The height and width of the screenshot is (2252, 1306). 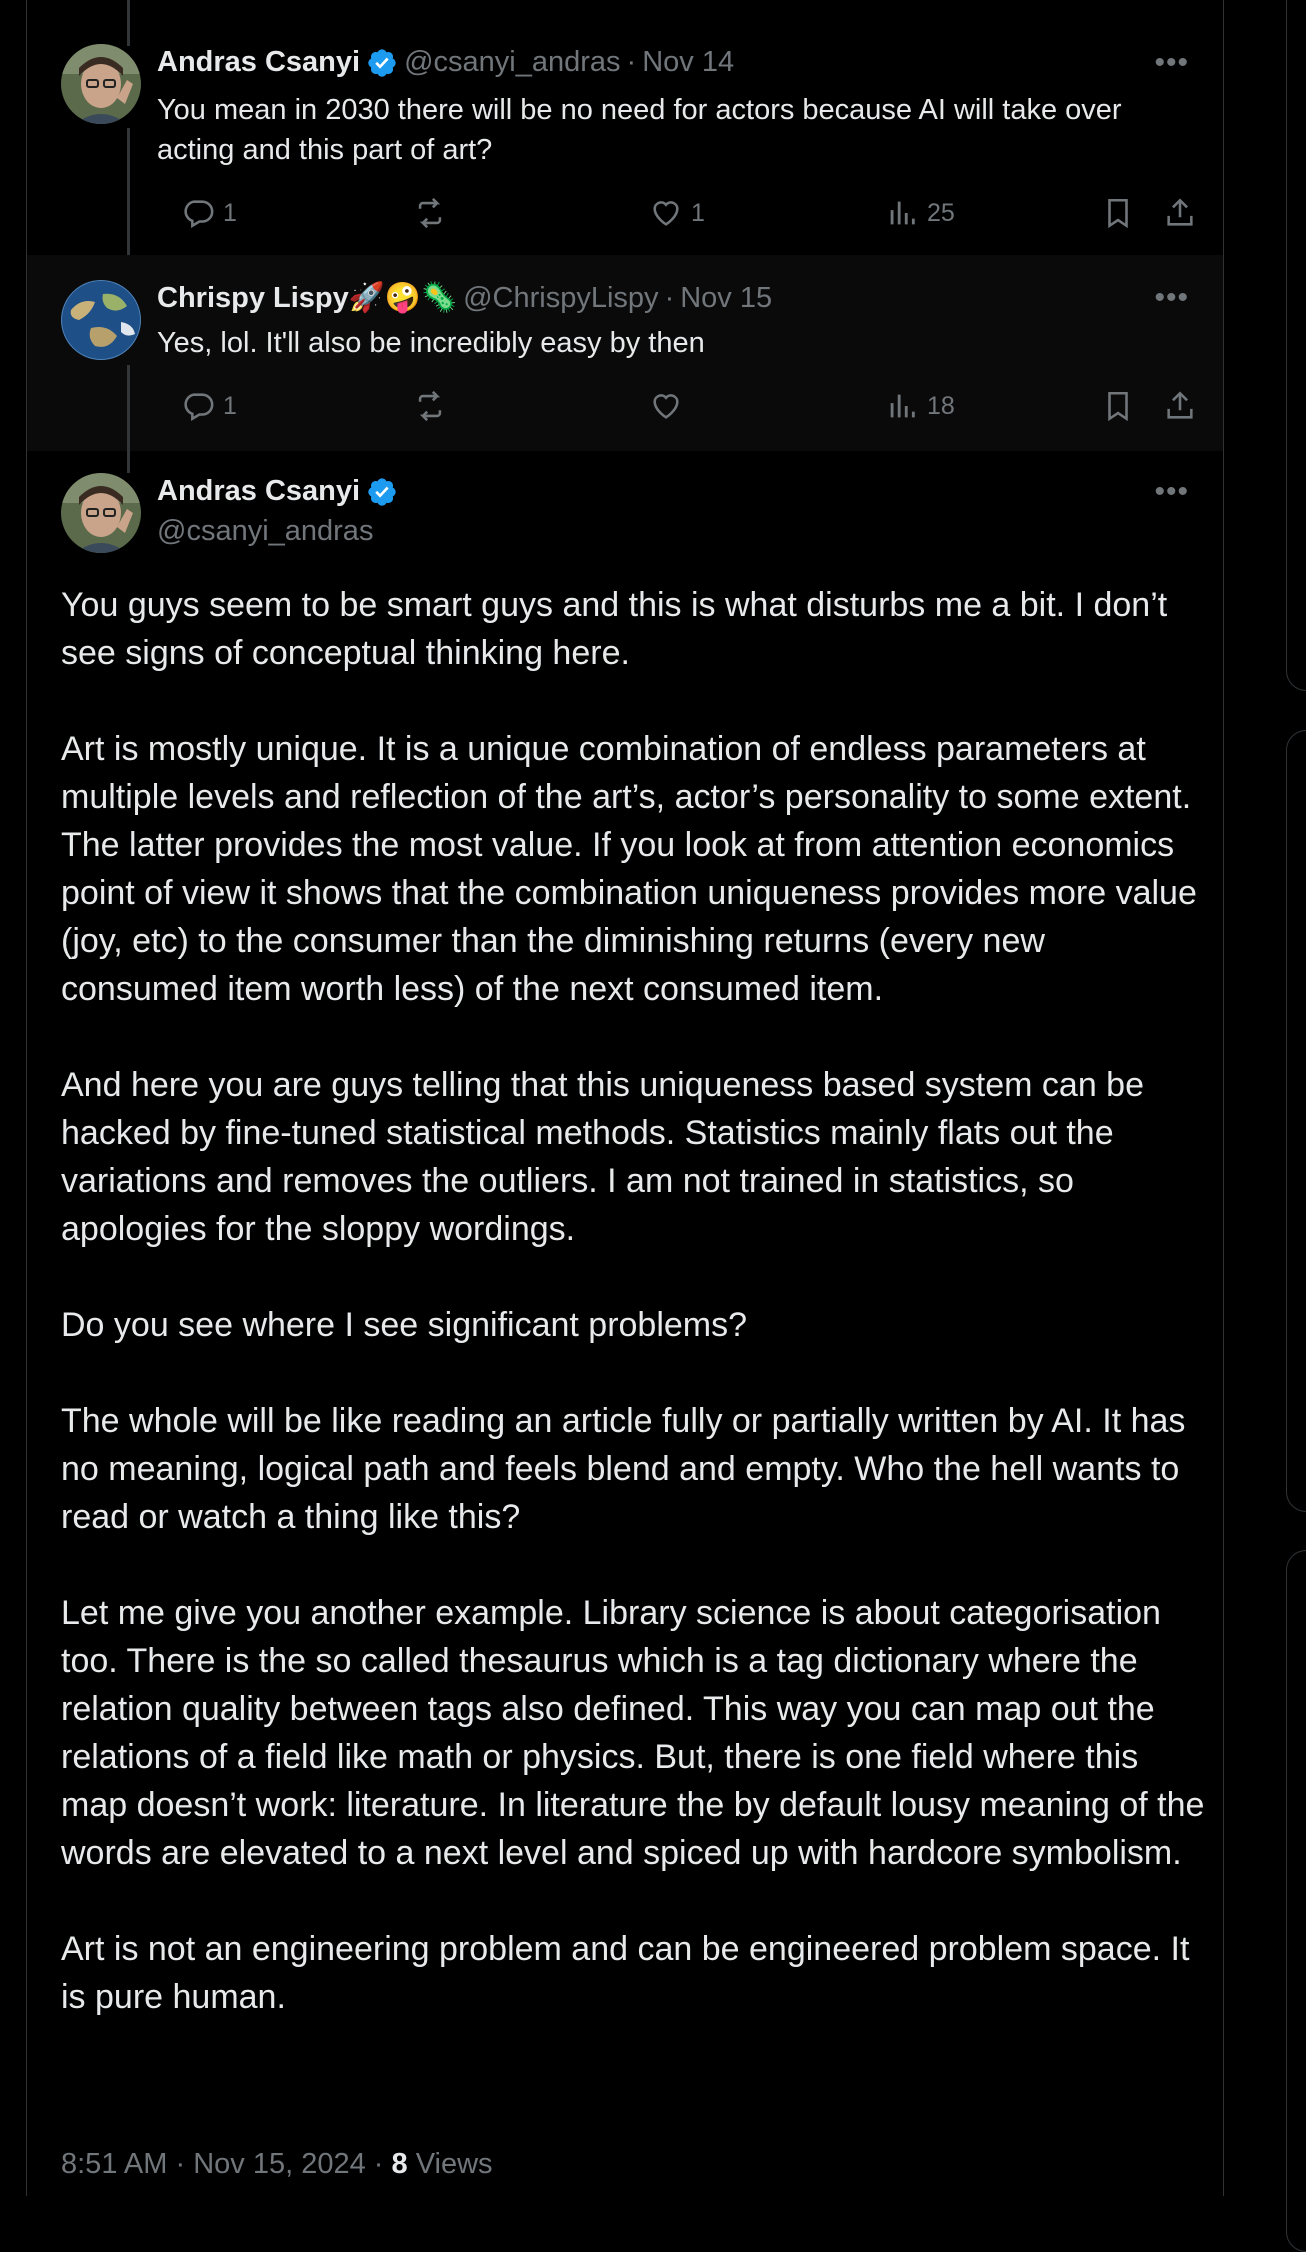 What do you see at coordinates (726, 298) in the screenshot?
I see `tweet-date: Nov 15` at bounding box center [726, 298].